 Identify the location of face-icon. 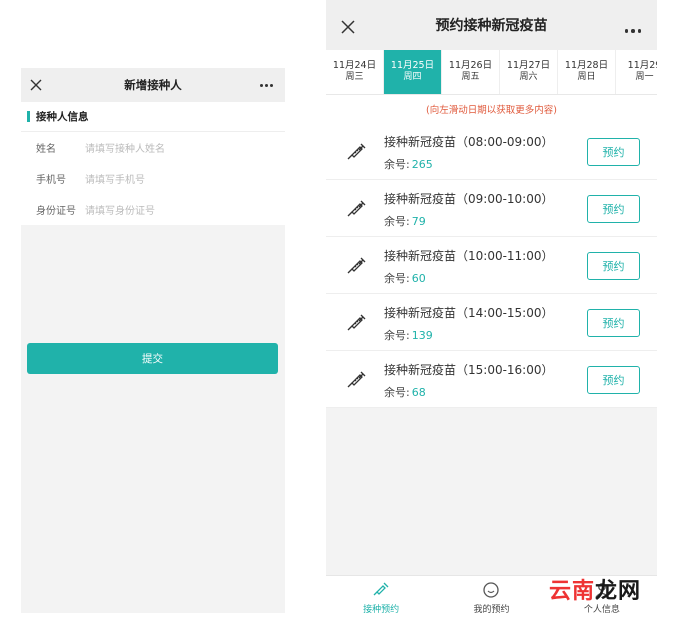
(491, 589).